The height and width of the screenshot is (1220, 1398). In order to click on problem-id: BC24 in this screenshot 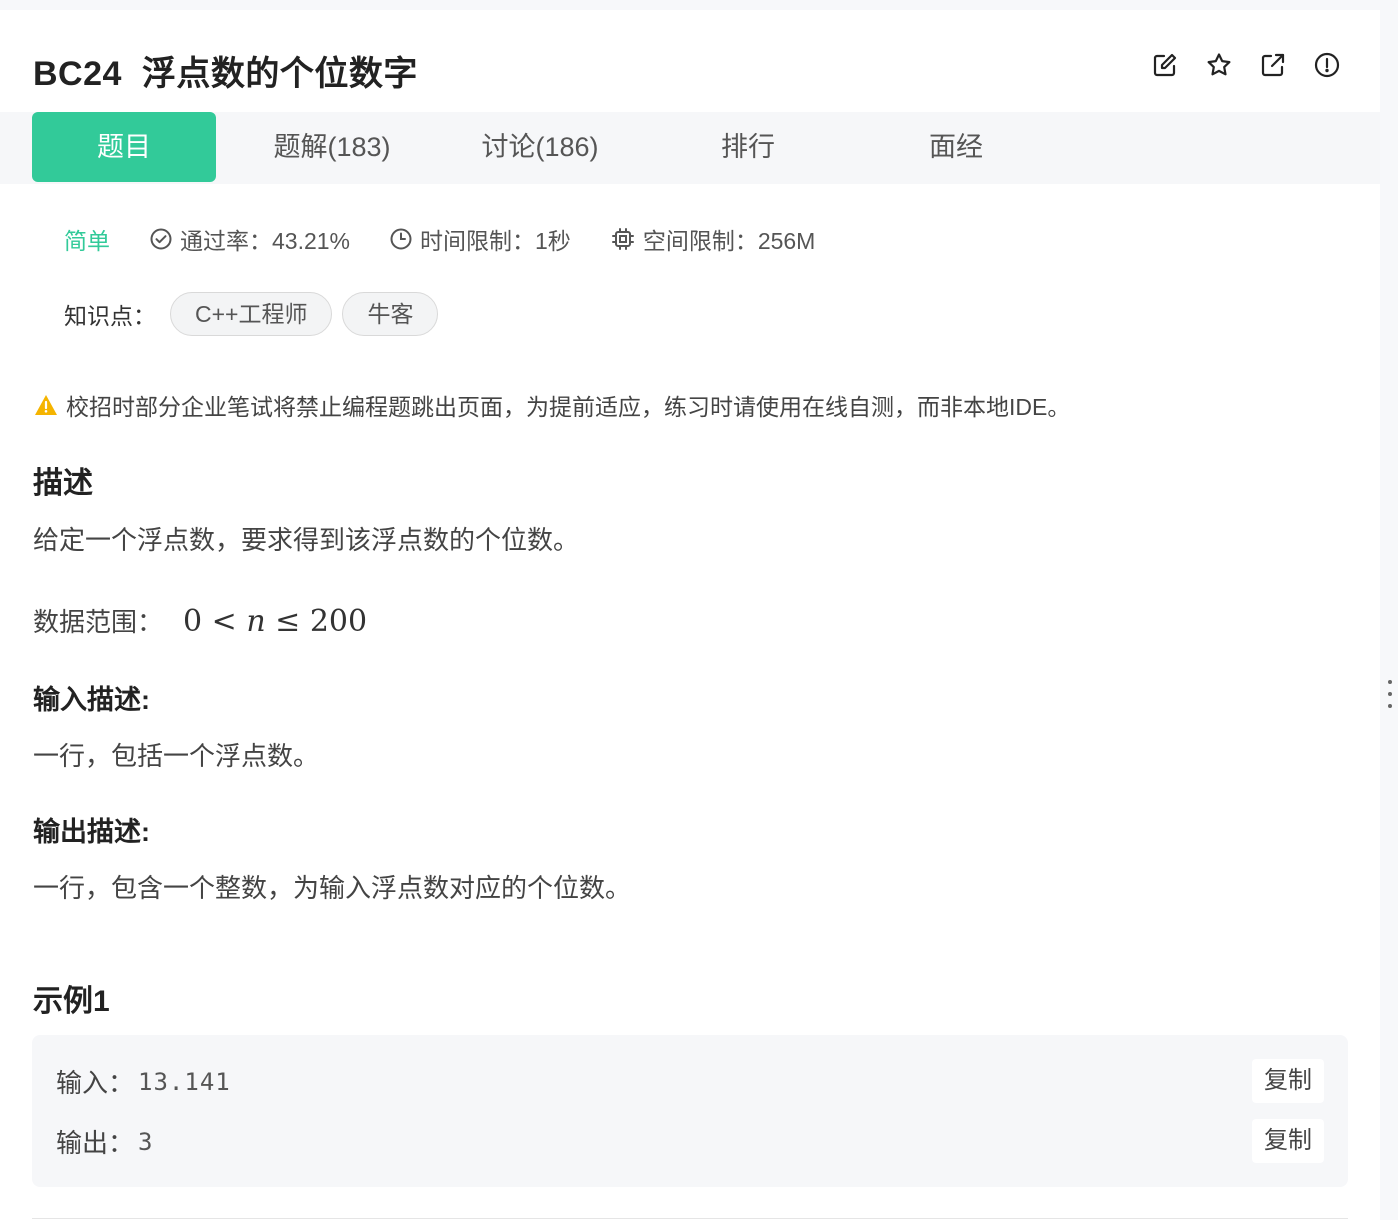, I will do `click(77, 74)`.